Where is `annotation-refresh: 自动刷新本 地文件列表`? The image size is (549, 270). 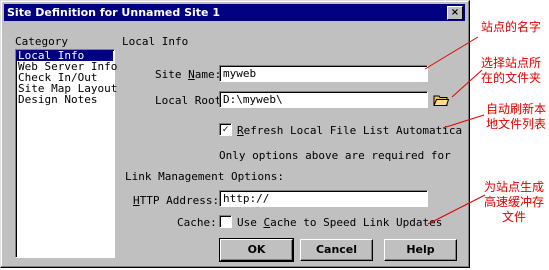 annotation-refresh: 自动刷新本 地文件列表 is located at coordinates (516, 117).